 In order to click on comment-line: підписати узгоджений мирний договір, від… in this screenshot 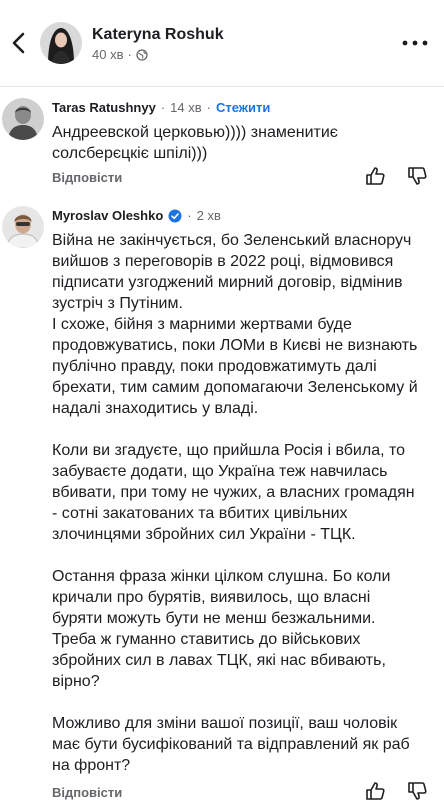, I will do `click(227, 282)`.